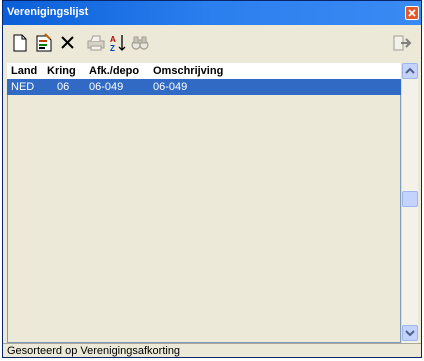 Image resolution: width=424 pixels, height=361 pixels. What do you see at coordinates (114, 71) in the screenshot?
I see `column-header-afk-depo: Afk./depo` at bounding box center [114, 71].